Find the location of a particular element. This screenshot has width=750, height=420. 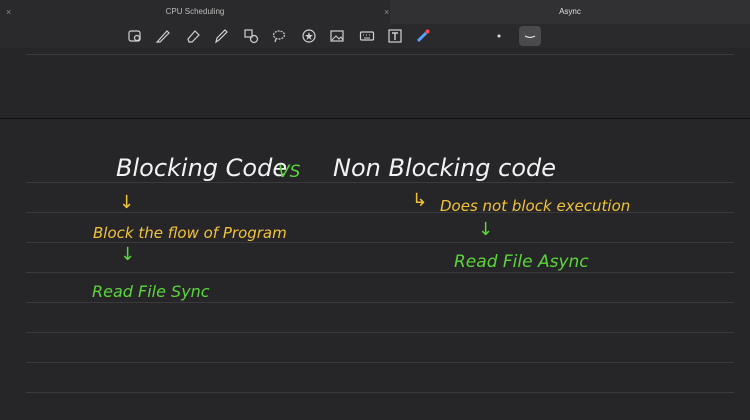

pen-icon is located at coordinates (163, 36).